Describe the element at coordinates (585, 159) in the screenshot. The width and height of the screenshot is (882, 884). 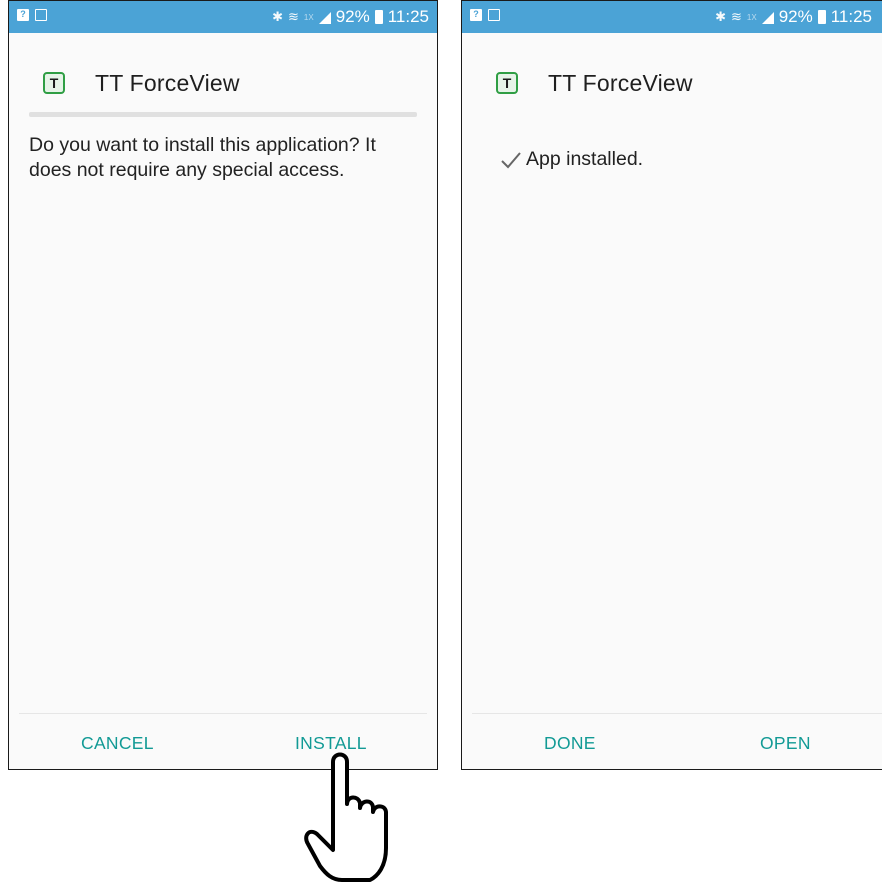
I see `install-status-text: App installed.` at that location.